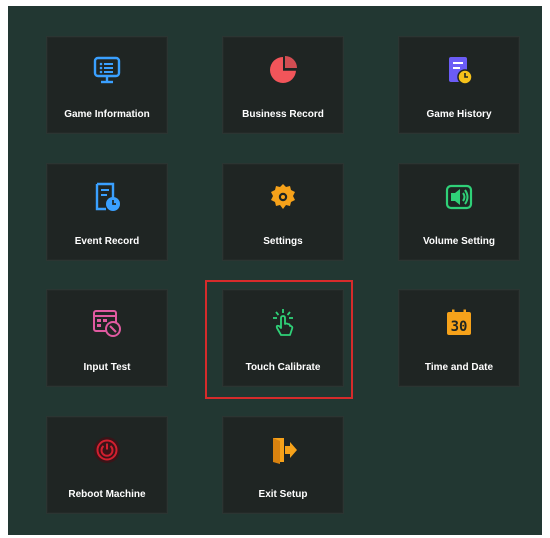 The height and width of the screenshot is (538, 550). What do you see at coordinates (459, 114) in the screenshot?
I see `tile-label: Game History` at bounding box center [459, 114].